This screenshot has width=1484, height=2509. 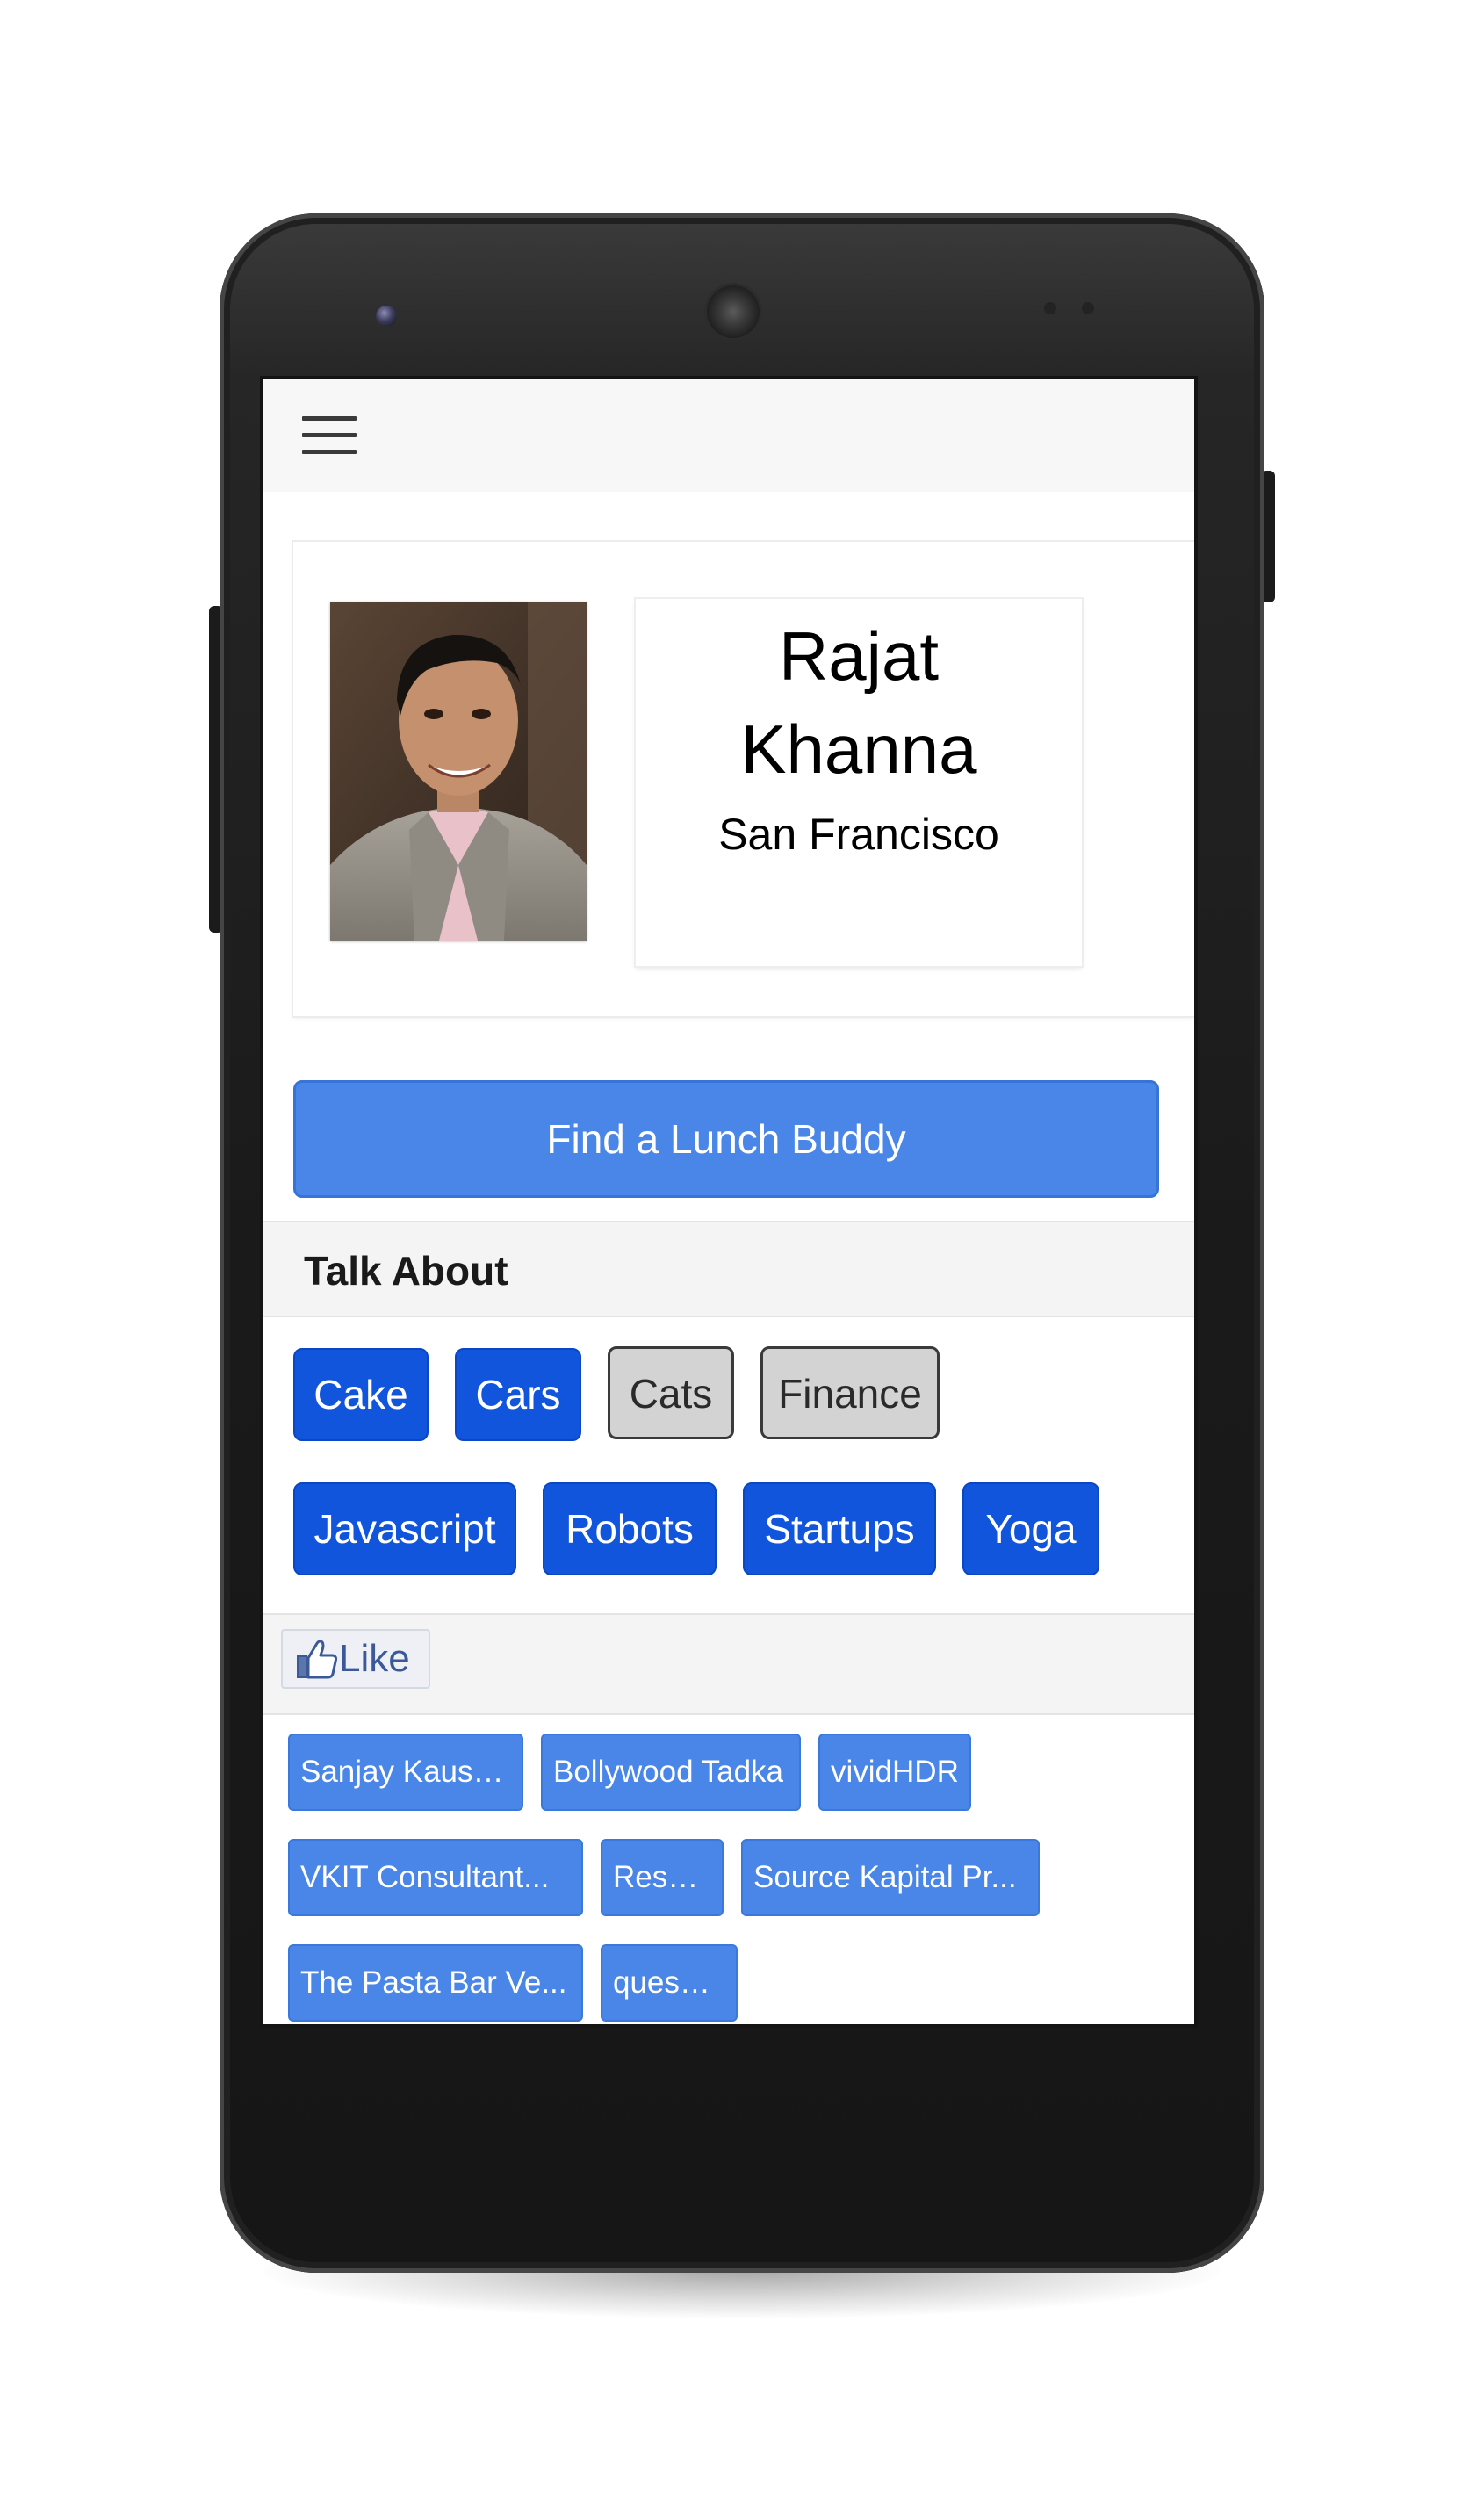 I want to click on profile-photo-image, so click(x=458, y=771).